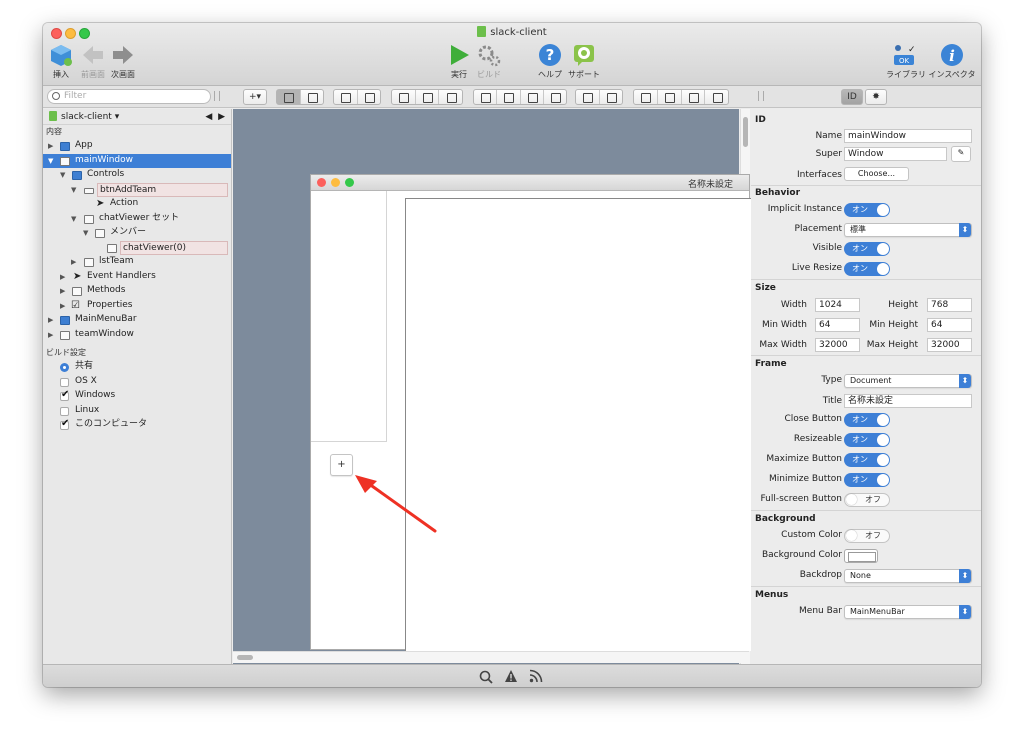  What do you see at coordinates (895, 154) in the screenshot?
I see `super-field: Window` at bounding box center [895, 154].